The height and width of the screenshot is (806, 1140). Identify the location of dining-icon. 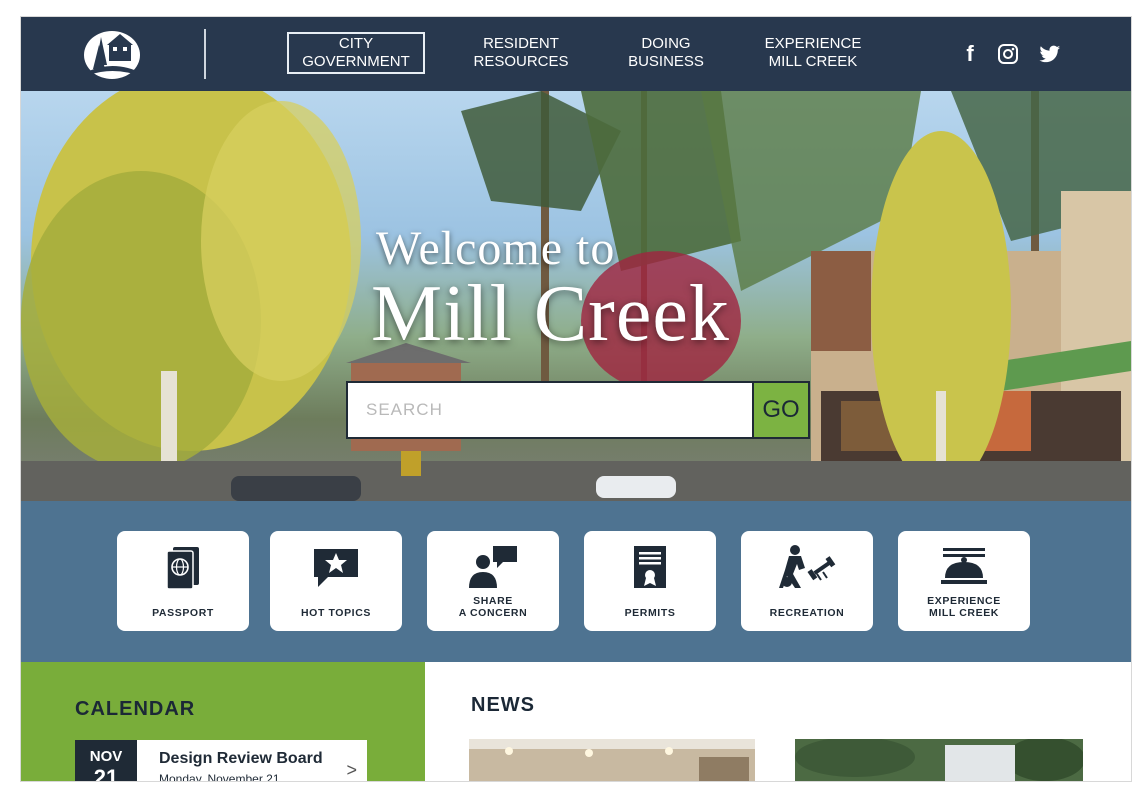
(964, 567).